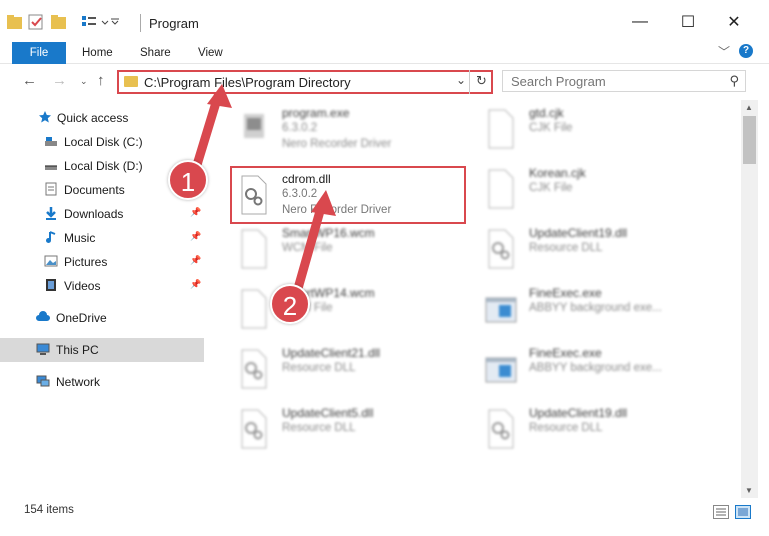 This screenshot has width=769, height=536. I want to click on properties-icon, so click(36, 22).